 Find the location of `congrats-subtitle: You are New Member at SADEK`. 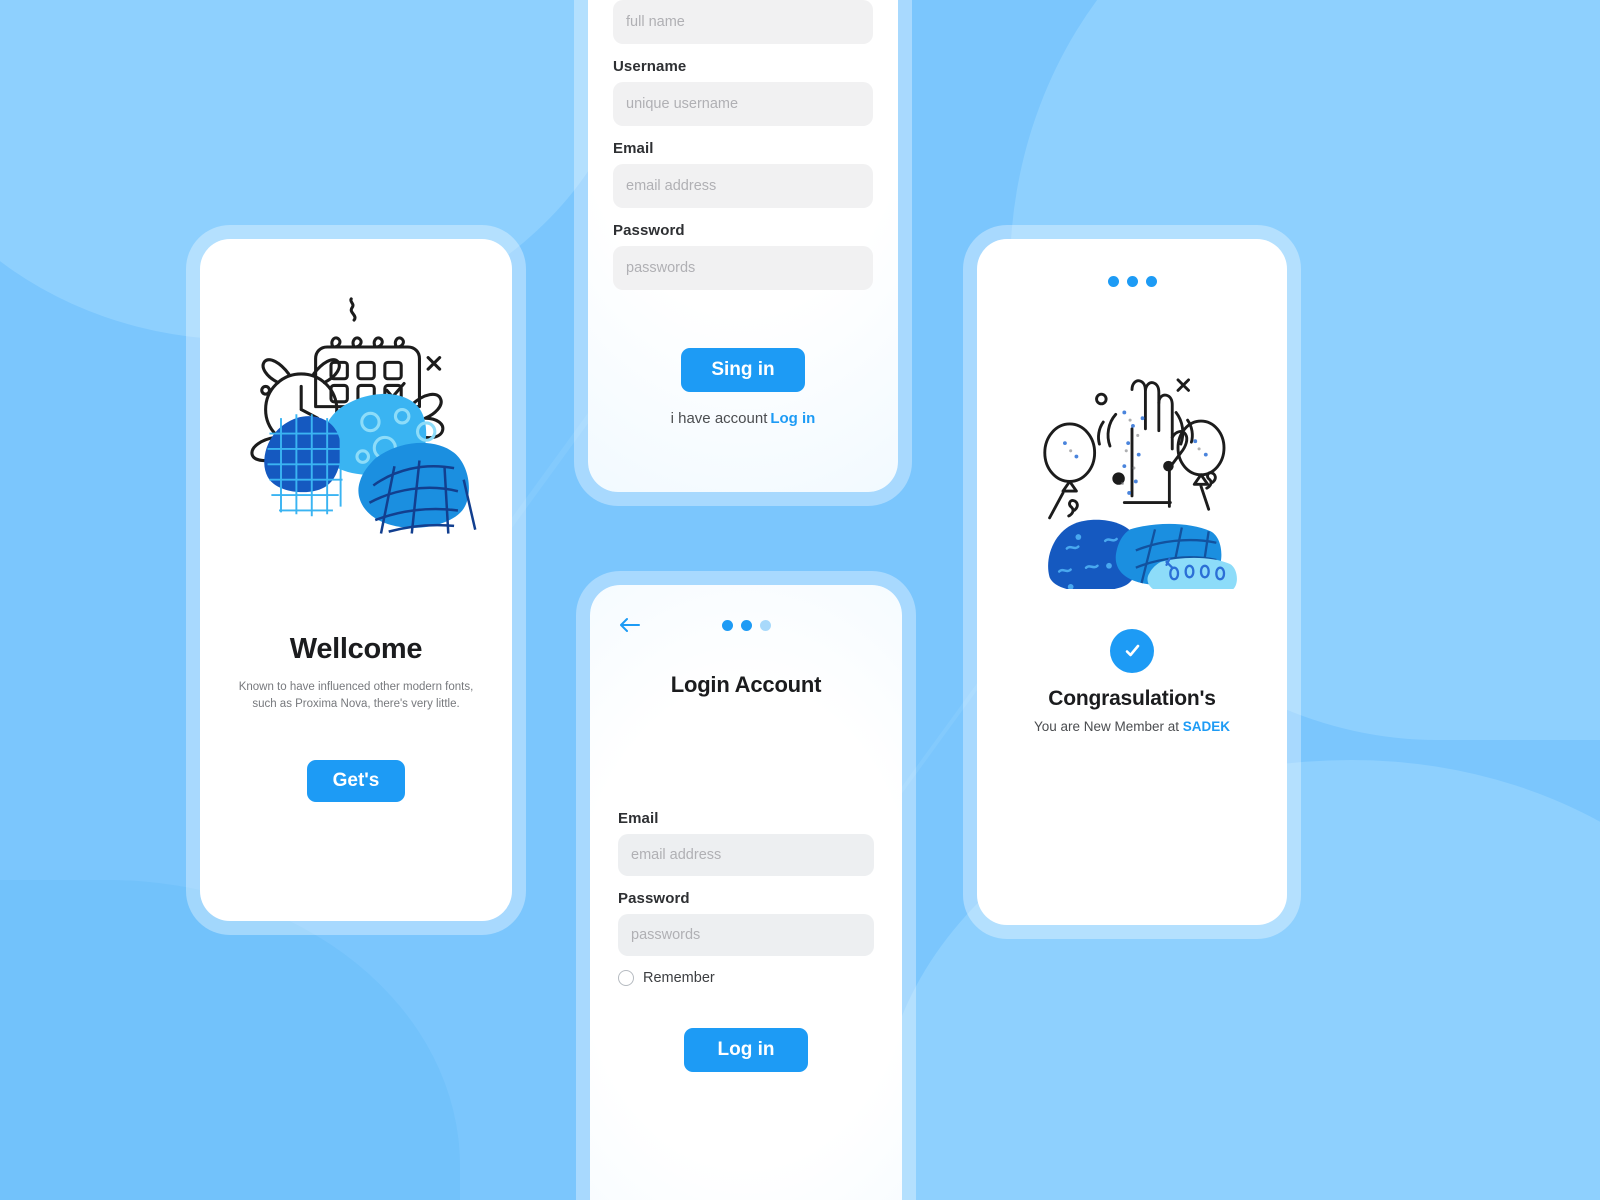

congrats-subtitle: You are New Member at SADEK is located at coordinates (1132, 726).